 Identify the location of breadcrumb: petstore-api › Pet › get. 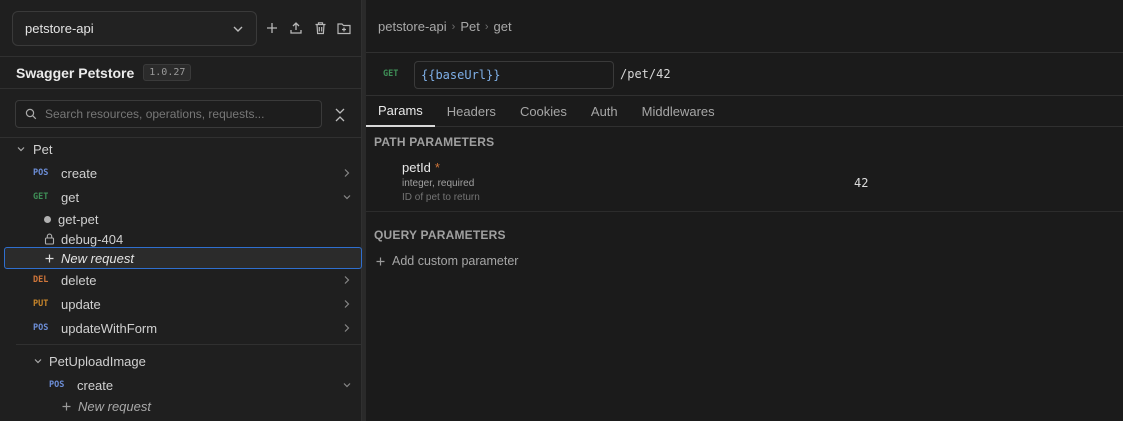
(445, 26).